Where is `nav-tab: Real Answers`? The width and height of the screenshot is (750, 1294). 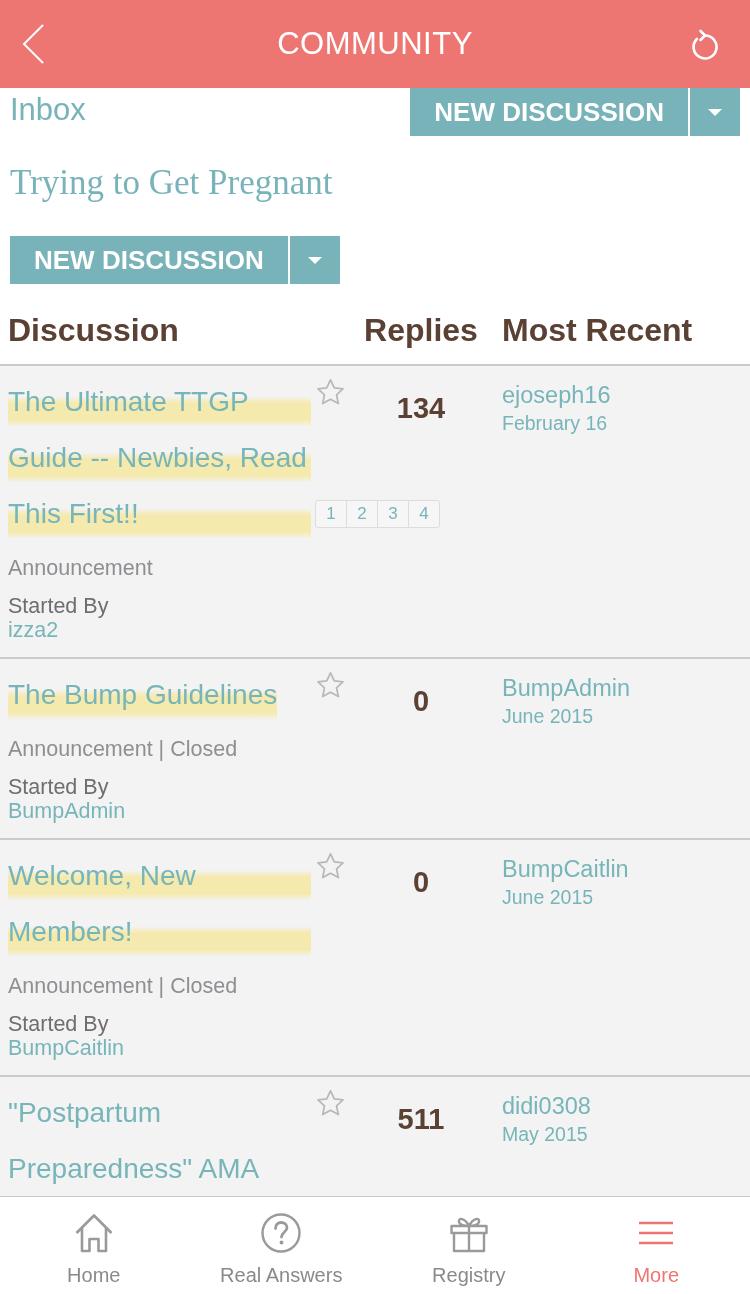 nav-tab: Real Answers is located at coordinates (281, 1245).